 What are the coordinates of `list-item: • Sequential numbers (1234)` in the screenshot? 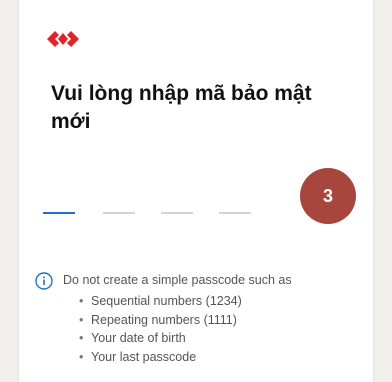 It's located at (160, 301).